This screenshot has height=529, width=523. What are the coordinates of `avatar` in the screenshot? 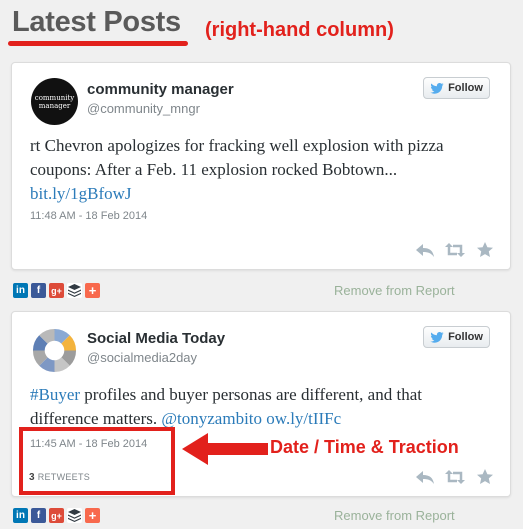 It's located at (54, 350).